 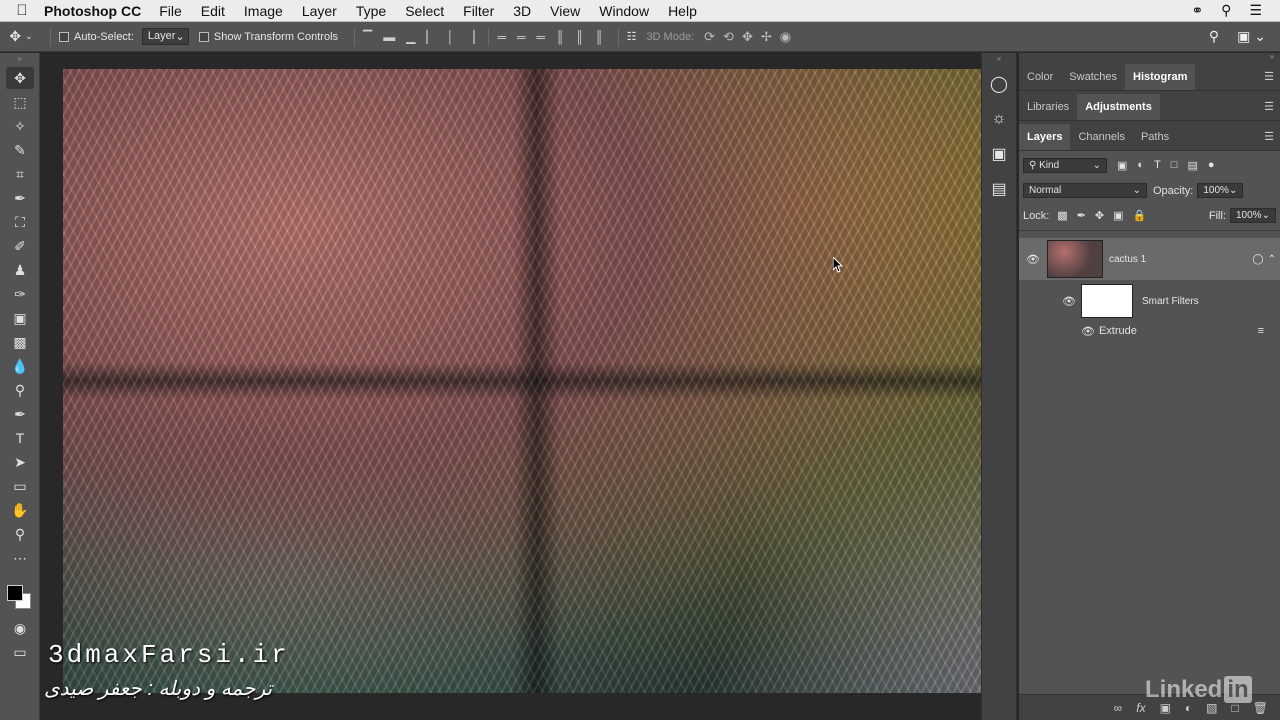 I want to click on app-menu: Photoshop CC, so click(x=92, y=11).